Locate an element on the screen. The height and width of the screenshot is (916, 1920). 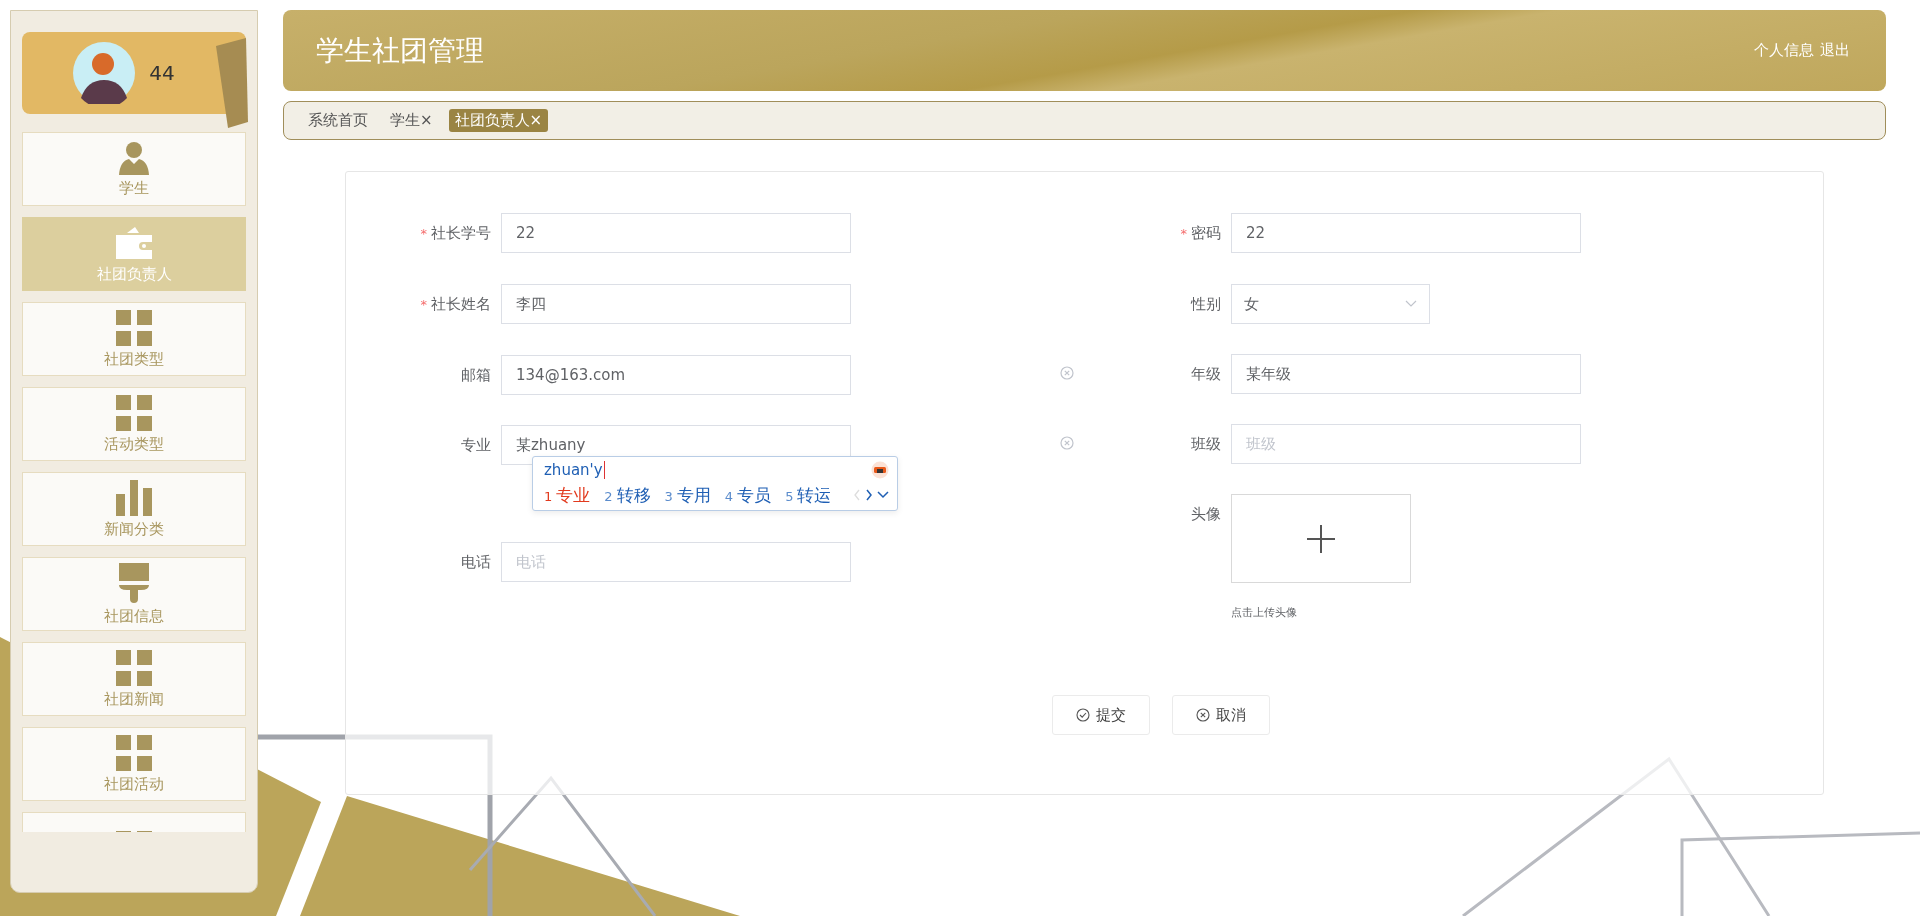
select-field: 女 is located at coordinates (1330, 304).